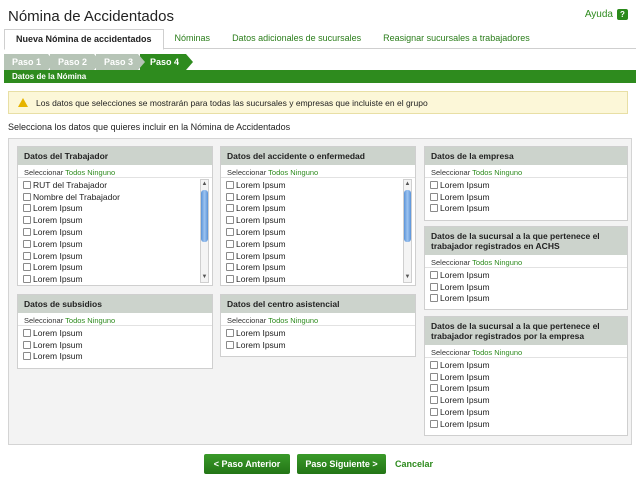 The width and height of the screenshot is (640, 490). What do you see at coordinates (84, 39) in the screenshot?
I see `tab-nueva-nomina: Nueva Nómina de accidentados` at bounding box center [84, 39].